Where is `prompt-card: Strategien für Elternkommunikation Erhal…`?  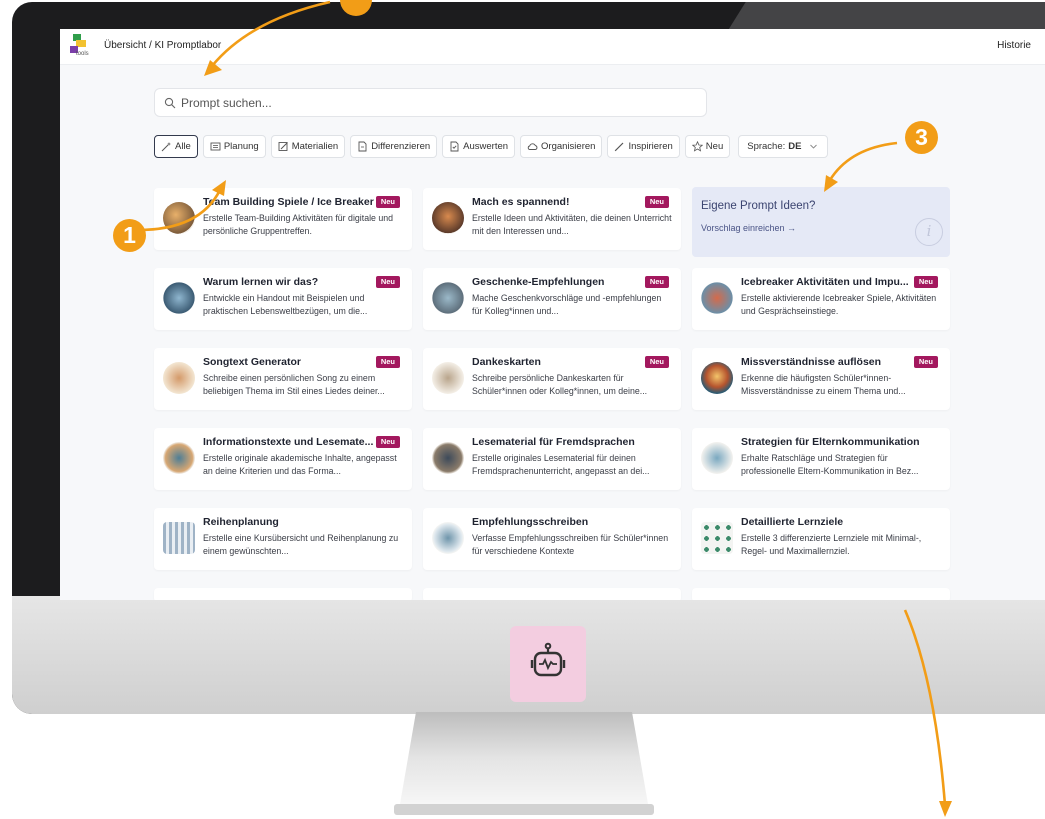
prompt-card: Strategien für Elternkommunikation Erhal… is located at coordinates (821, 459).